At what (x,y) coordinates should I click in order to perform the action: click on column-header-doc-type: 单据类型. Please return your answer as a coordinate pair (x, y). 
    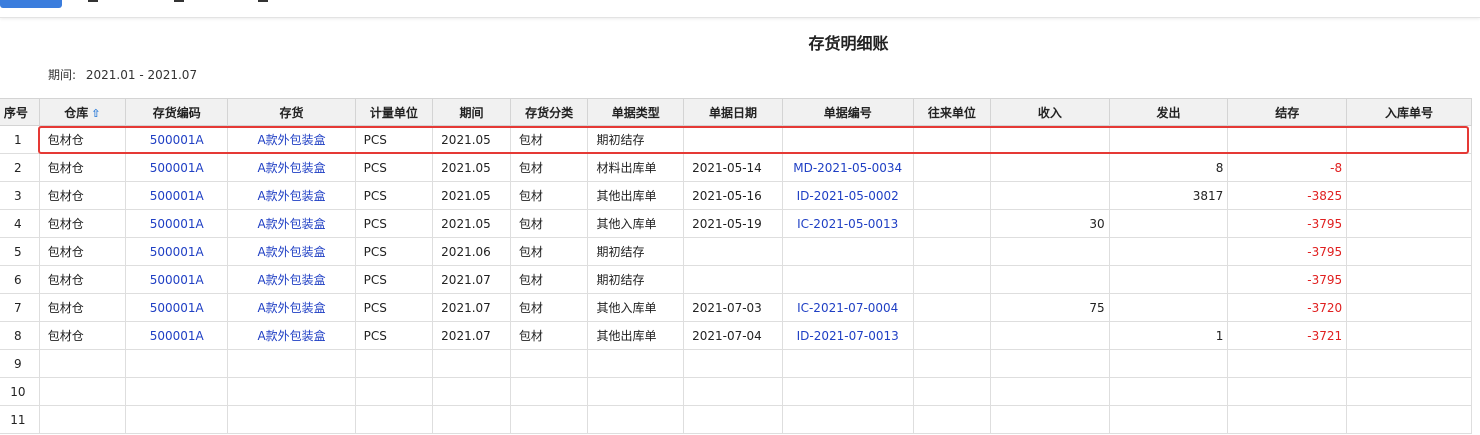
    Looking at the image, I should click on (636, 112).